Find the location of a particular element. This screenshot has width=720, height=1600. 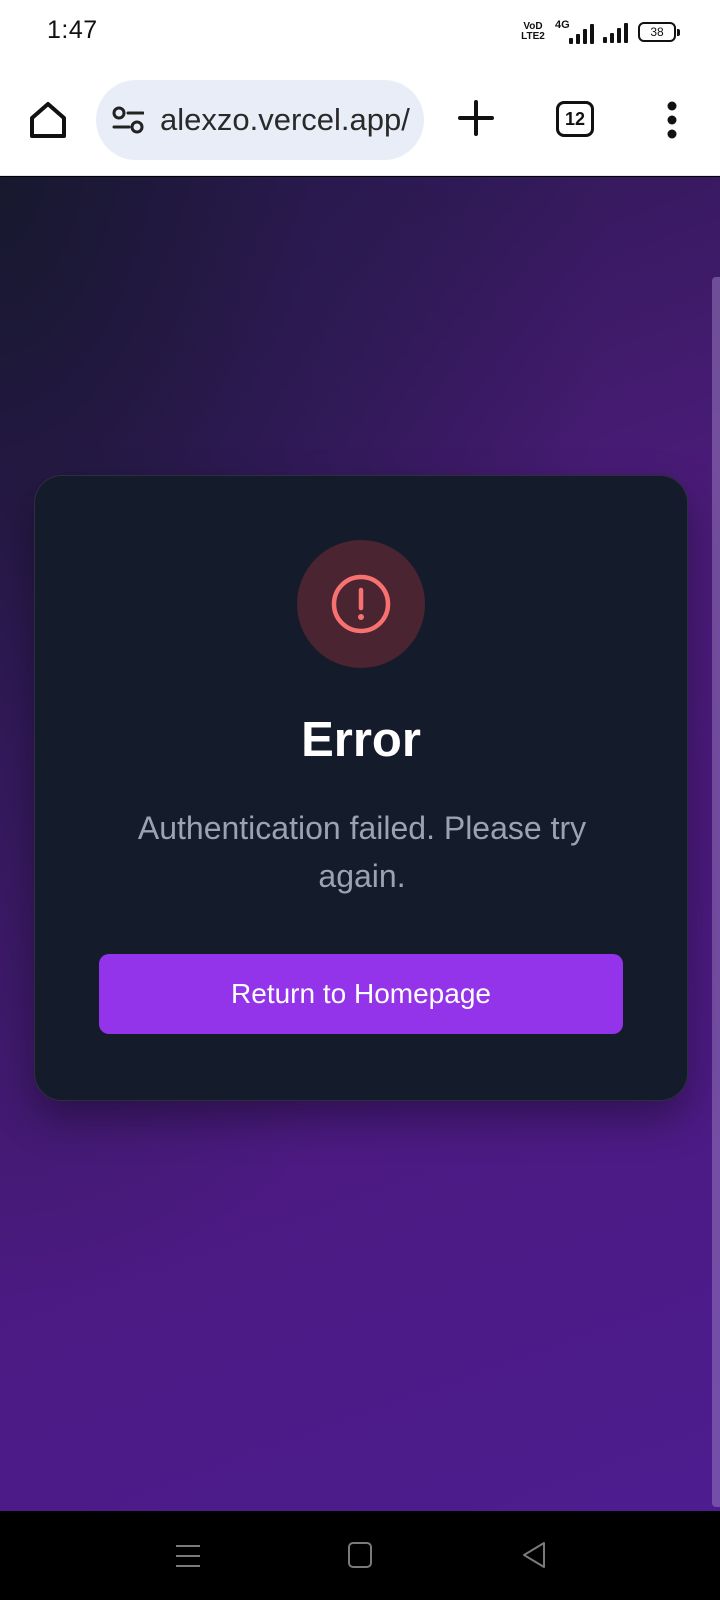

error-message: Authentication failed. Please try again. is located at coordinates (362, 852).